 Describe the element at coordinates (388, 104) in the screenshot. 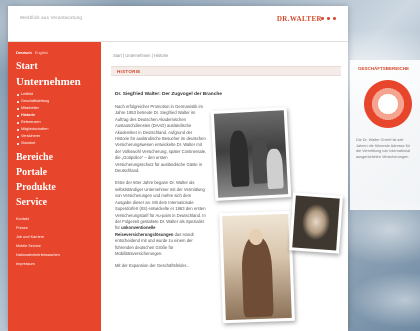

I see `business-areas-circle-graphic` at that location.